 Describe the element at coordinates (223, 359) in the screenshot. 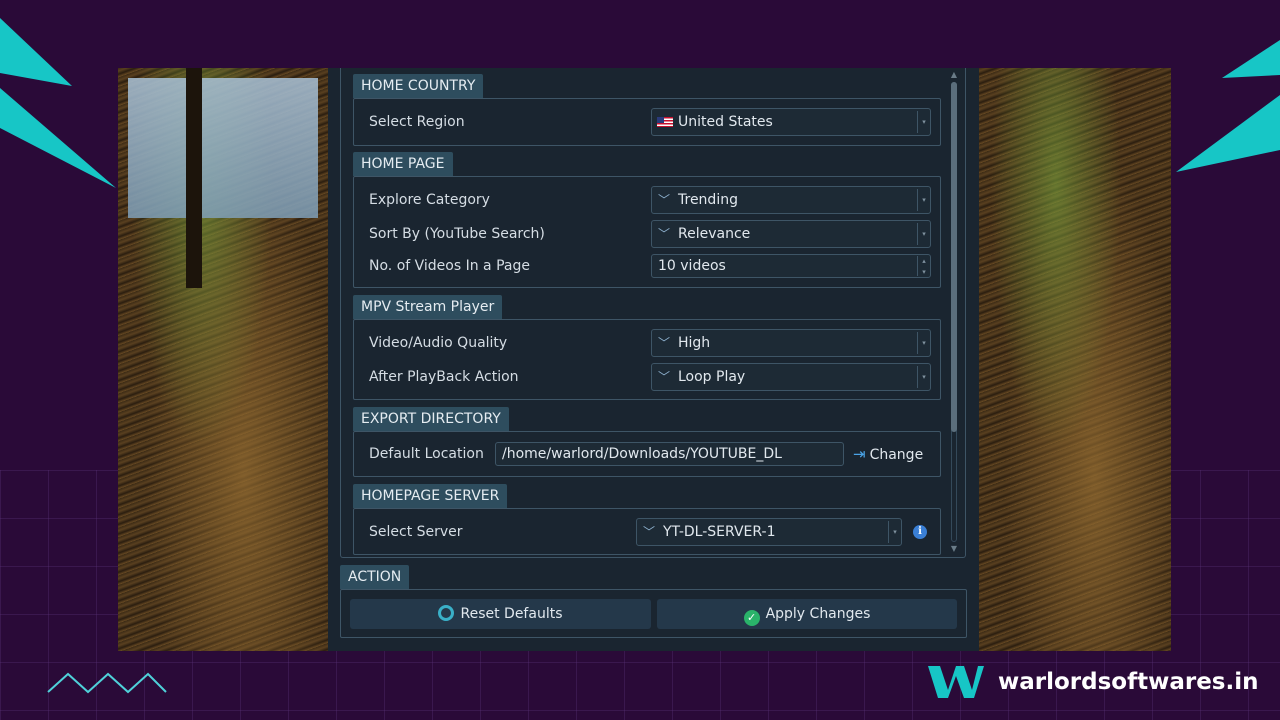

I see `background-photo-left` at that location.